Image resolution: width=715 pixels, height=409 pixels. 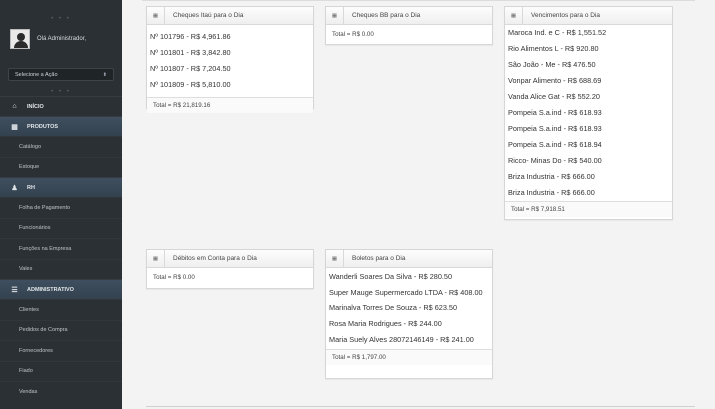 I want to click on avatar, so click(x=20, y=39).